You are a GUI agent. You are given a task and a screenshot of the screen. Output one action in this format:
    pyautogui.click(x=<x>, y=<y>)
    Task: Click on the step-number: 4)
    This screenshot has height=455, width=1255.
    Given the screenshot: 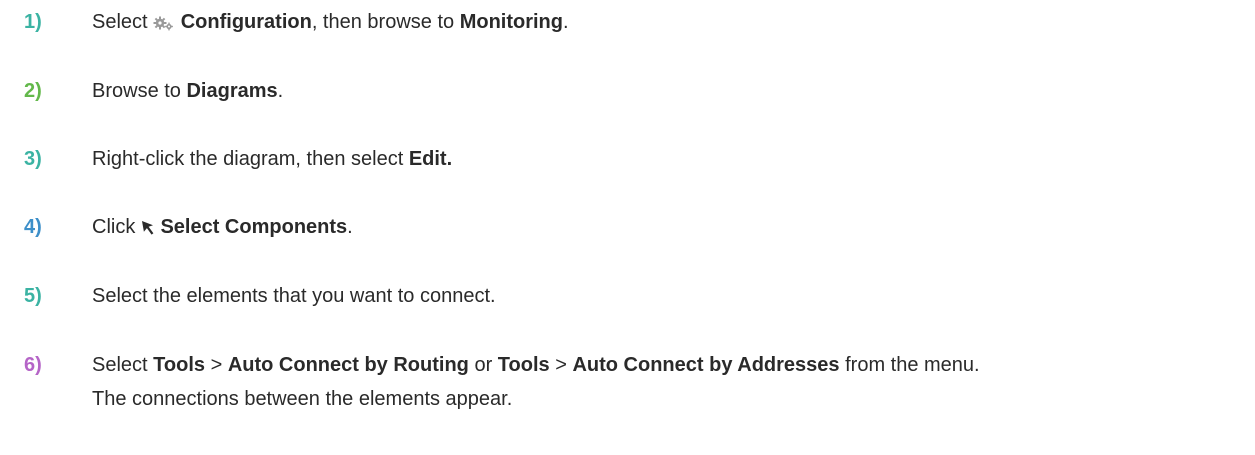 What is the action you would take?
    pyautogui.click(x=33, y=227)
    